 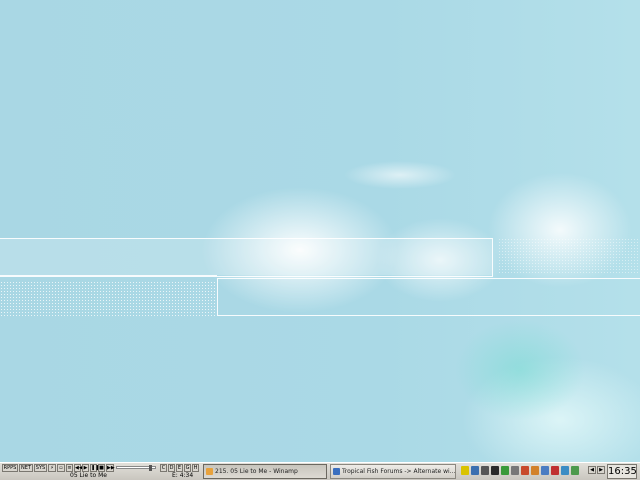 I want to click on wallpaper-line, so click(x=108, y=275).